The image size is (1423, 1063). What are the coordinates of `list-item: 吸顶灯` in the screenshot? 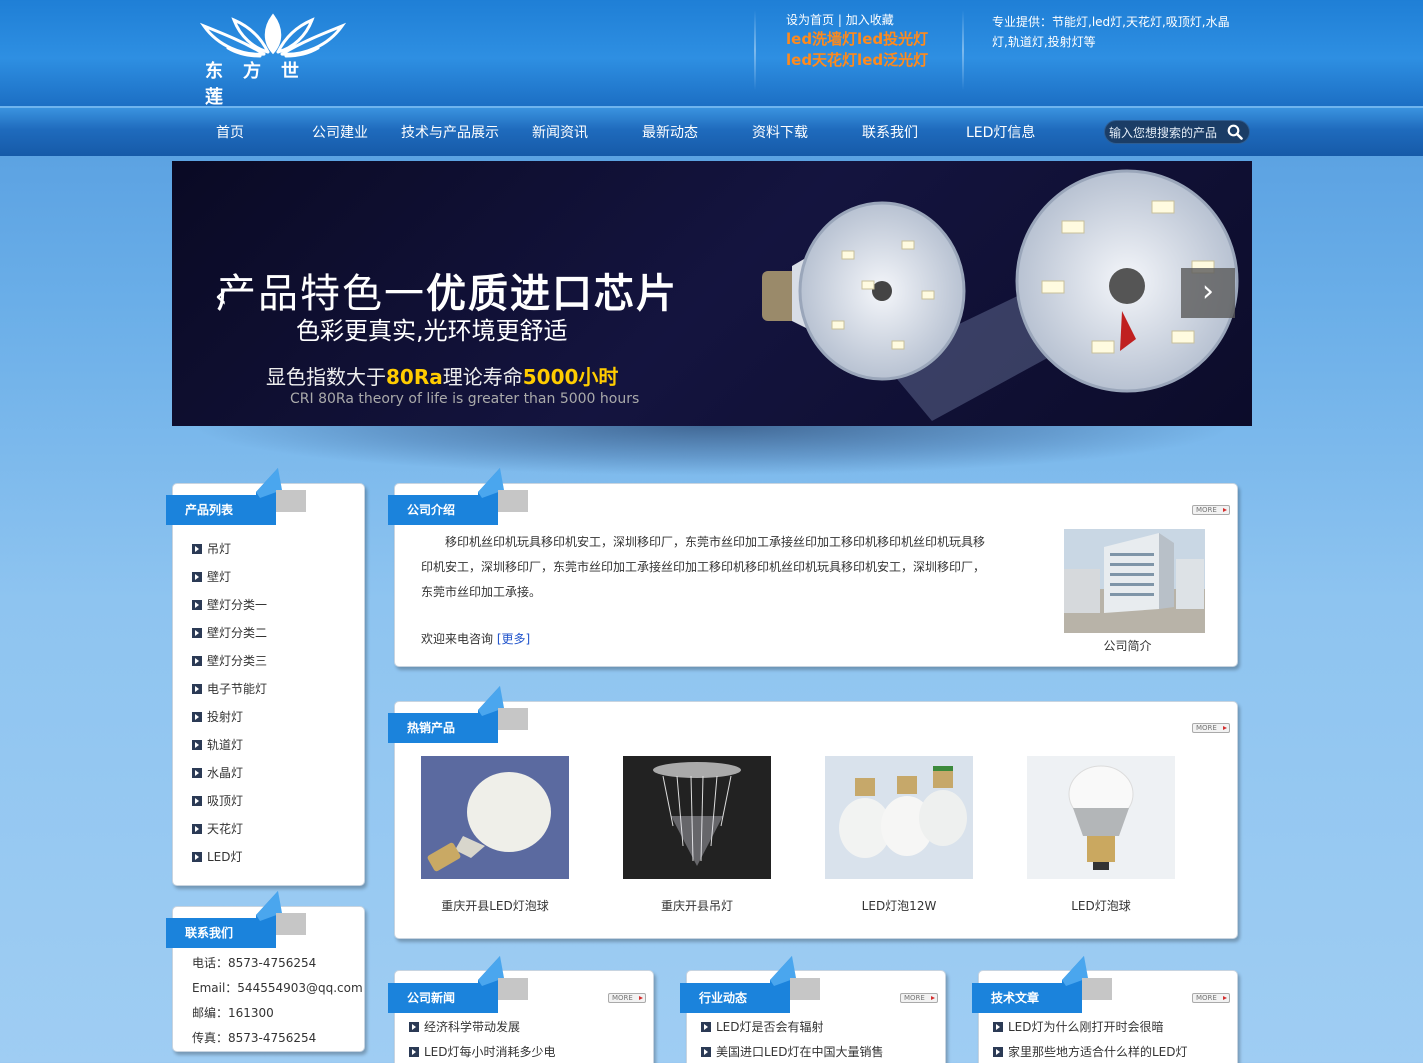 It's located at (229, 801).